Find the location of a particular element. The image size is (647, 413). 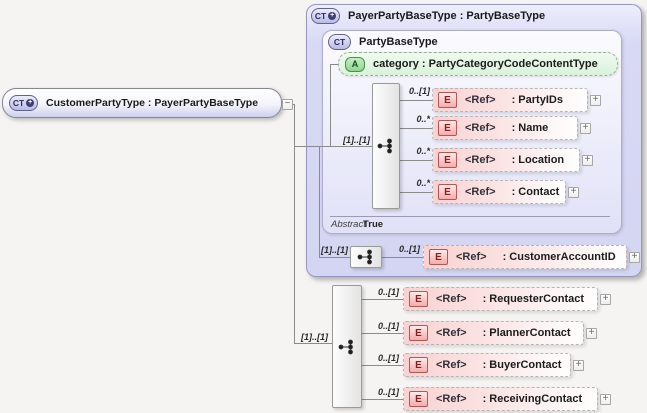

element-name: : Name is located at coordinates (530, 128).